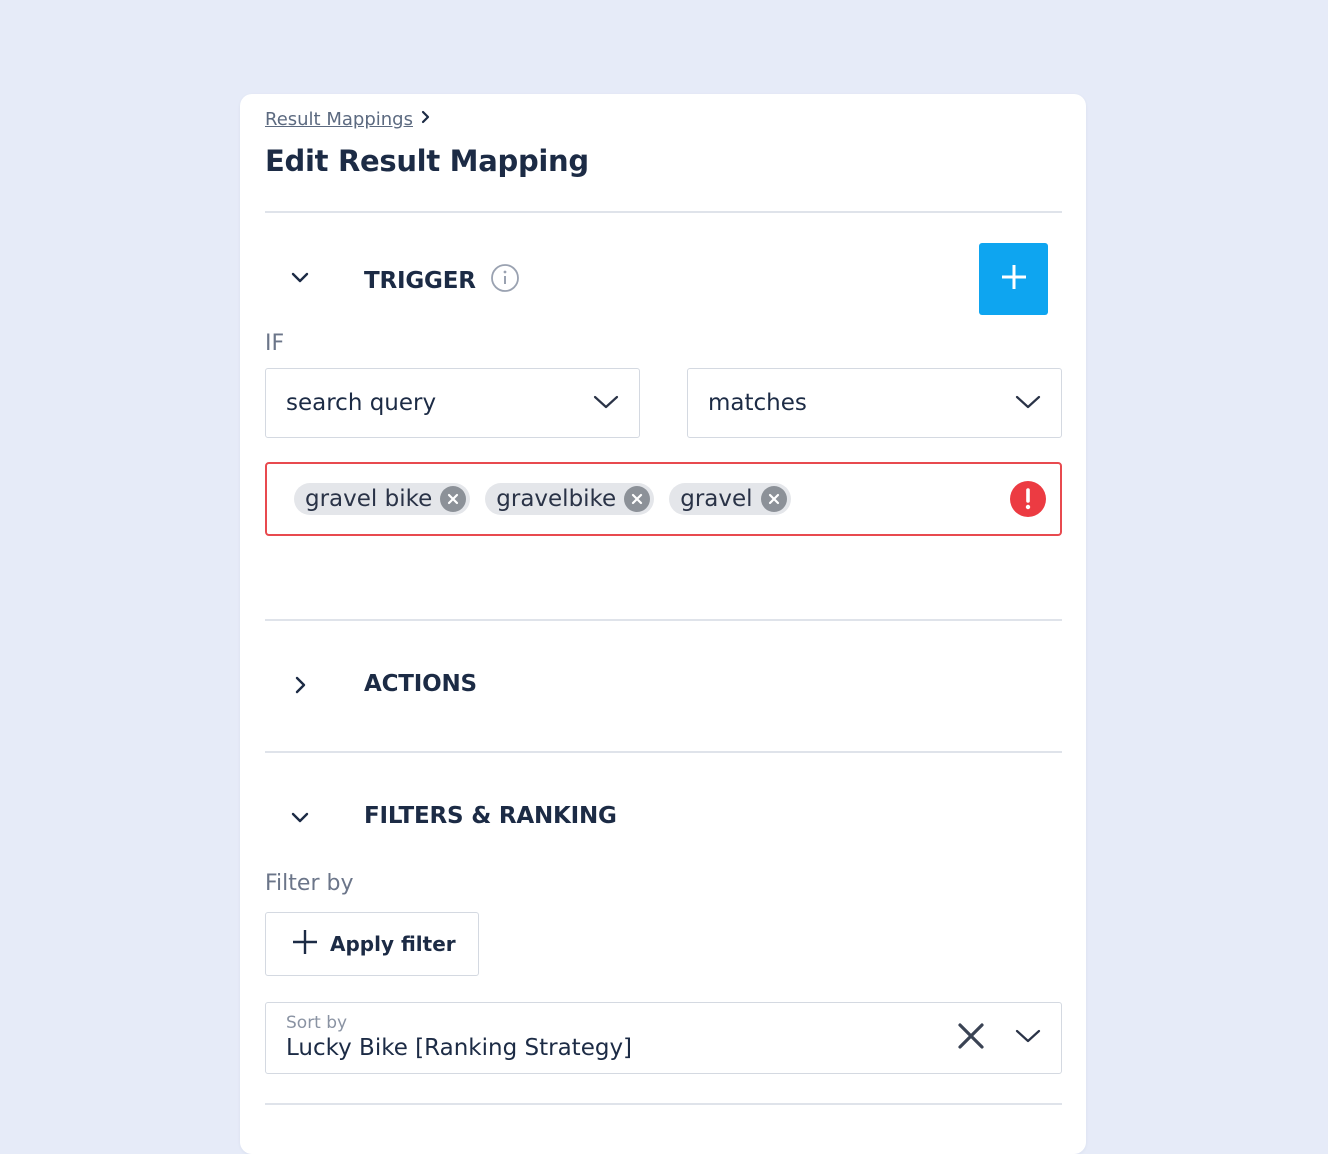 The width and height of the screenshot is (1328, 1154). What do you see at coordinates (393, 944) in the screenshot?
I see `apply-filter-label: Apply filter` at bounding box center [393, 944].